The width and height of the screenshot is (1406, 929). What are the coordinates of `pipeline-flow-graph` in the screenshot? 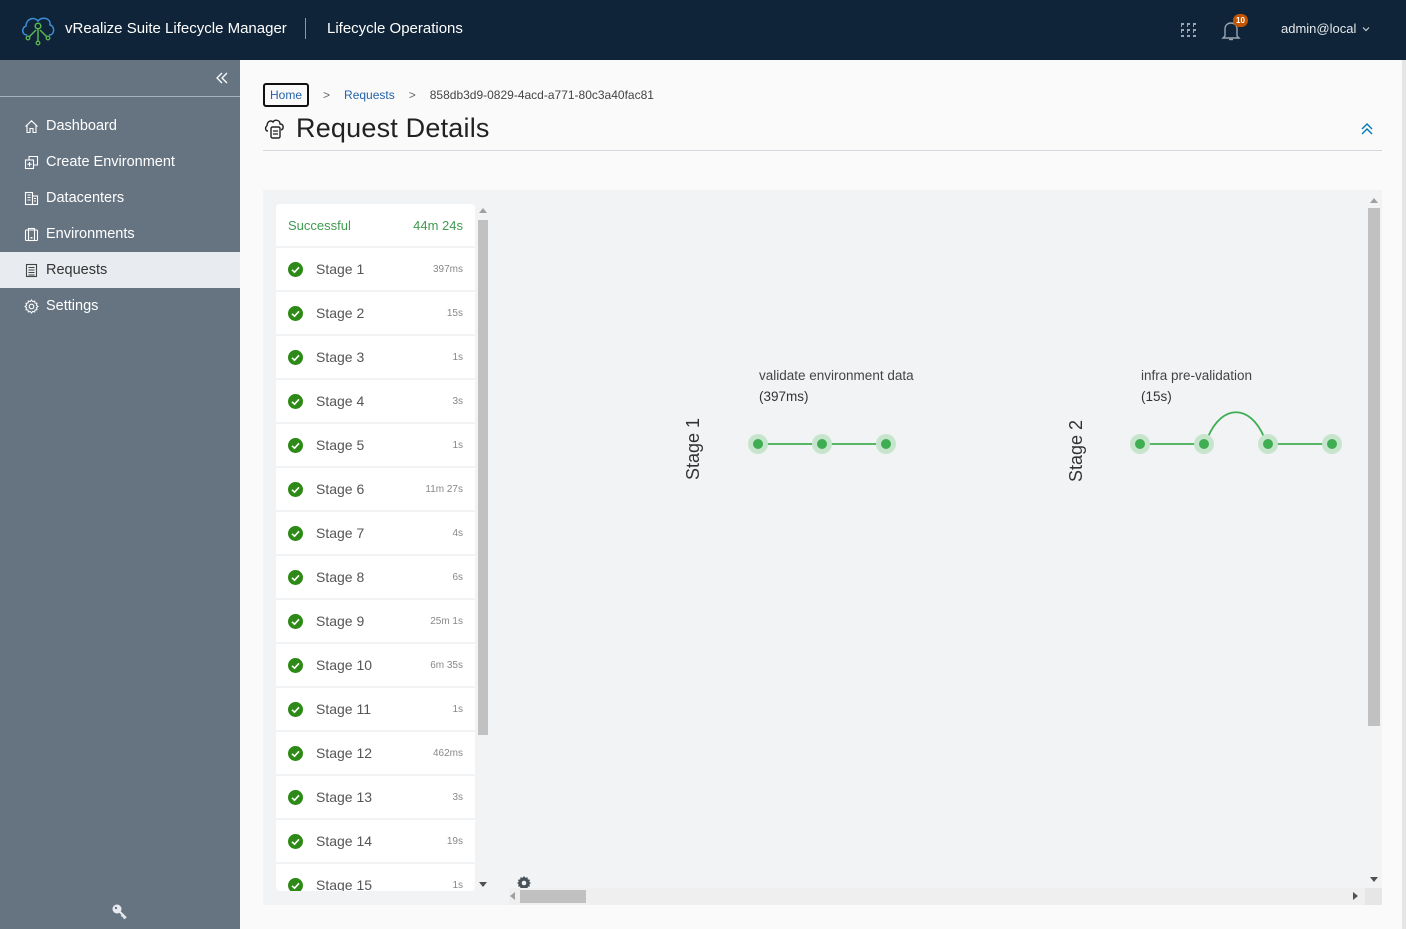 It's located at (1045, 432).